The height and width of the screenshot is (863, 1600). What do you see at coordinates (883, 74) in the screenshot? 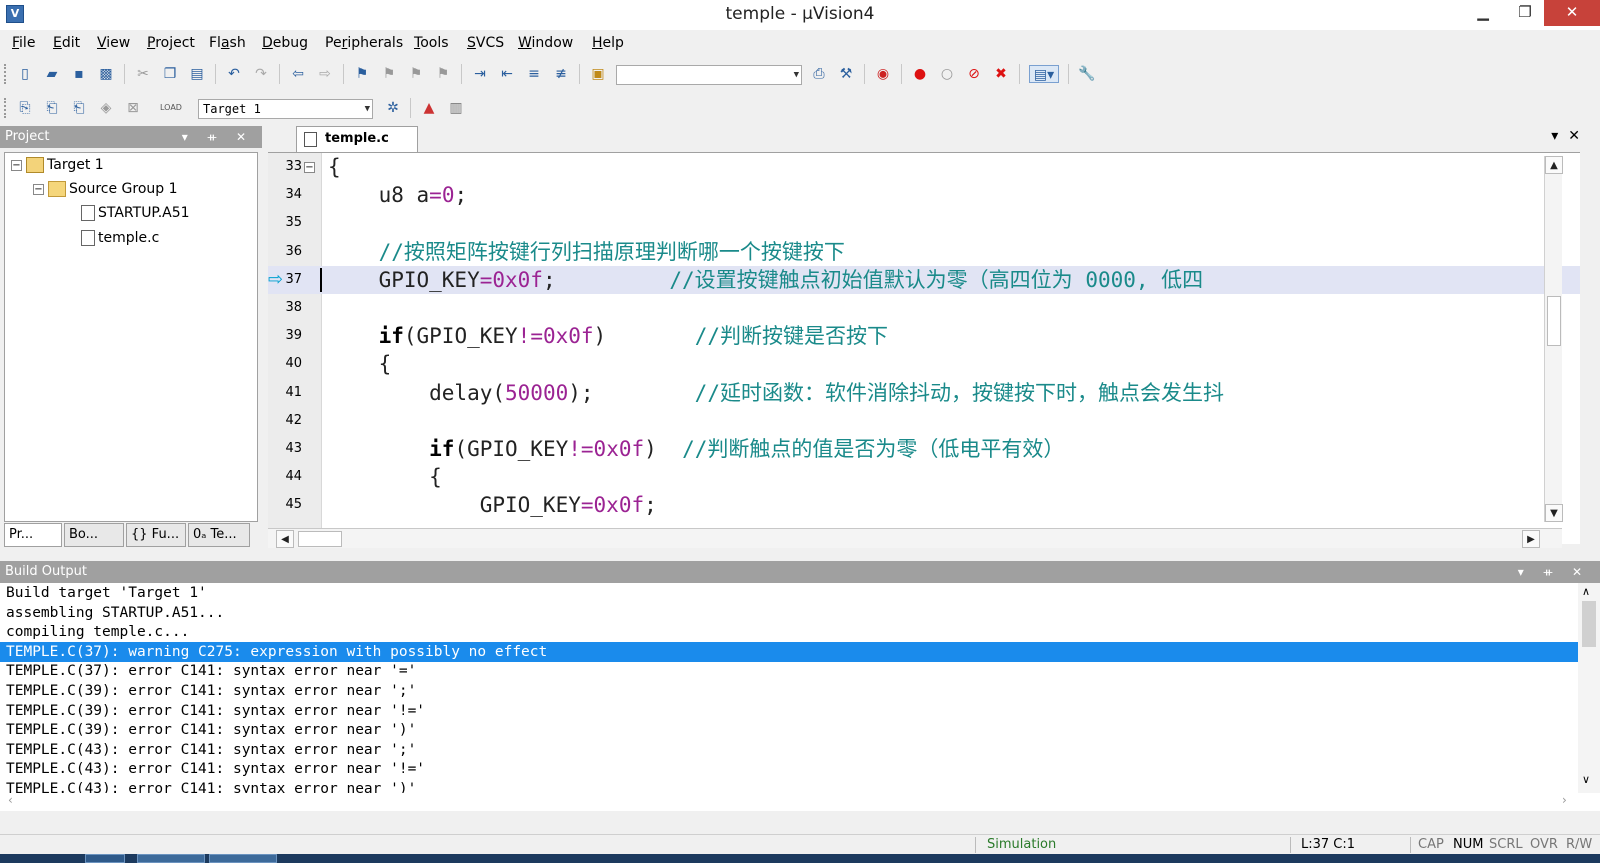
I see `start-debug-icon: ◉` at bounding box center [883, 74].